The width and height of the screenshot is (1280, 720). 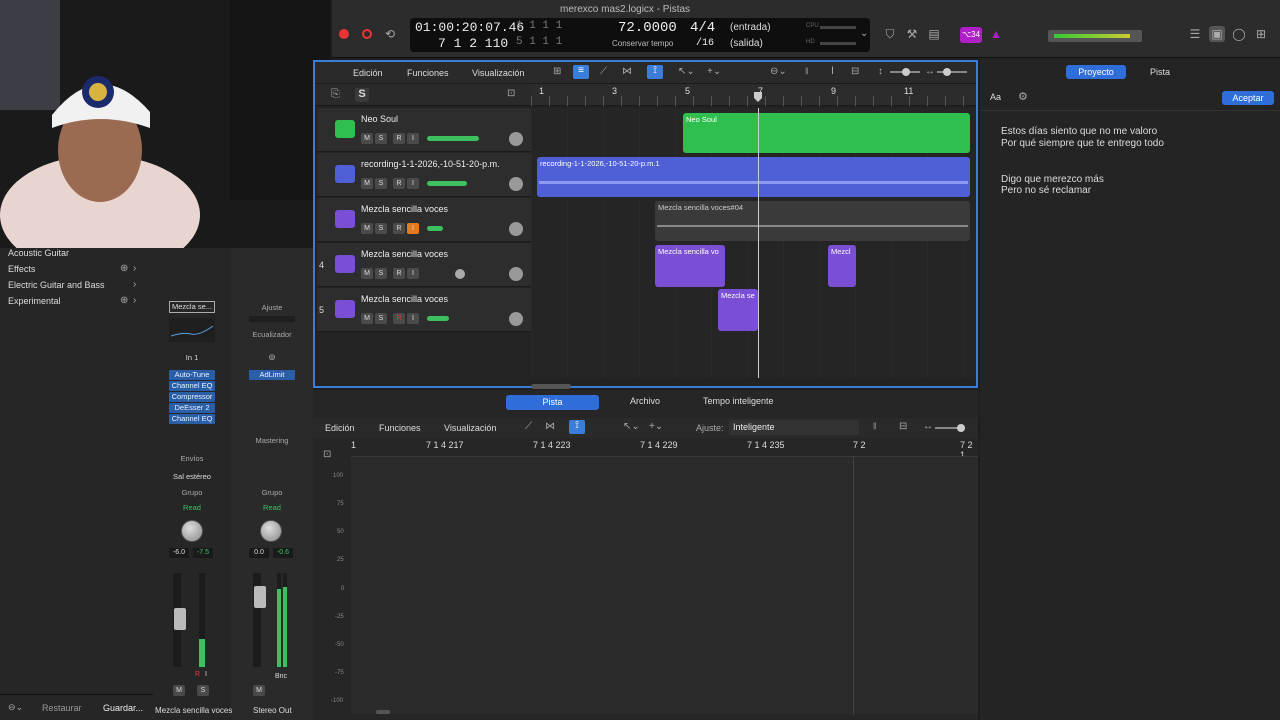 I want to click on settings-icon: ⚙, so click(x=1023, y=96).